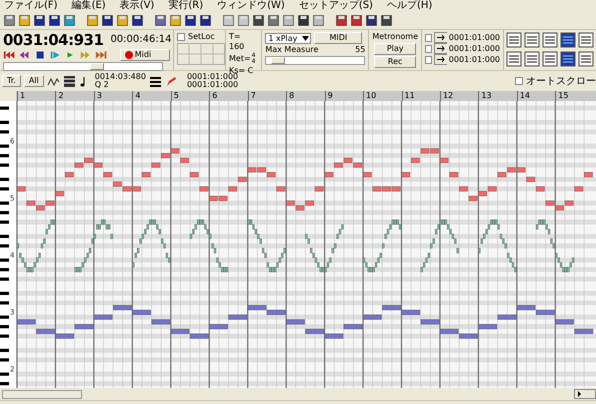 This screenshot has height=404, width=596. What do you see at coordinates (8, 244) in the screenshot?
I see `piano-keyboard-drawing` at bounding box center [8, 244].